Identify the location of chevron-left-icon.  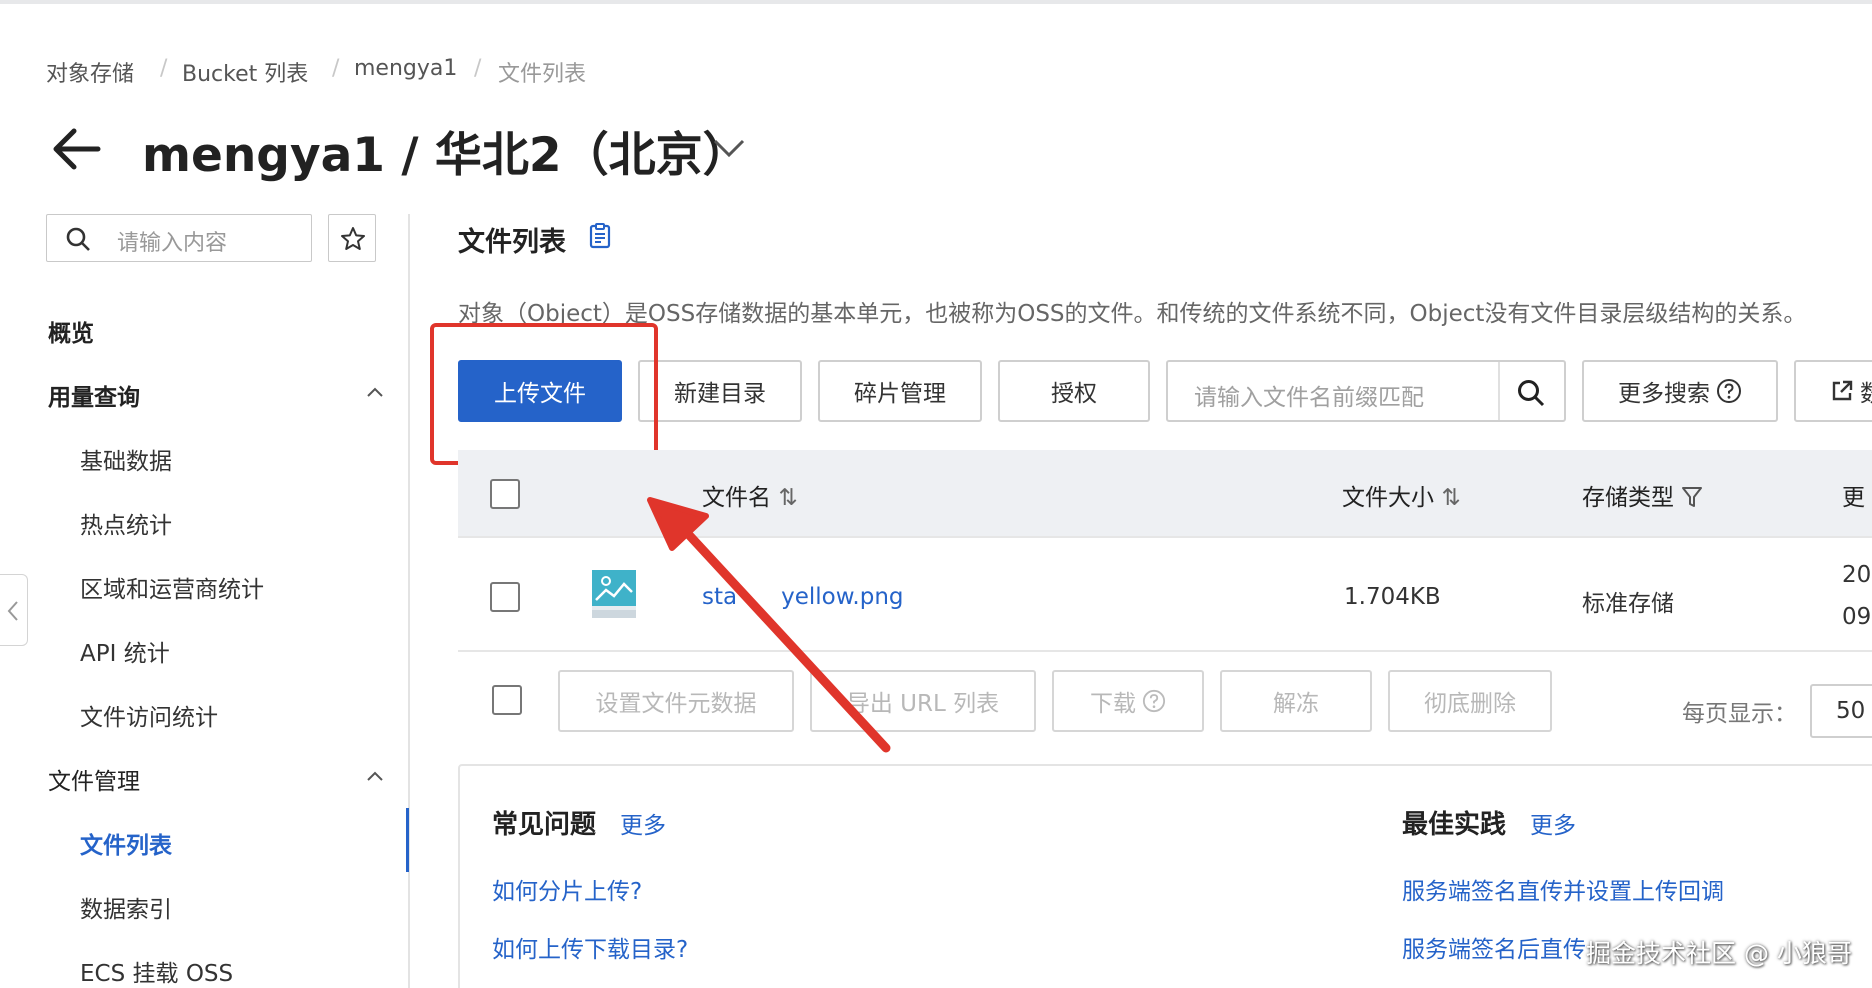
(12, 611).